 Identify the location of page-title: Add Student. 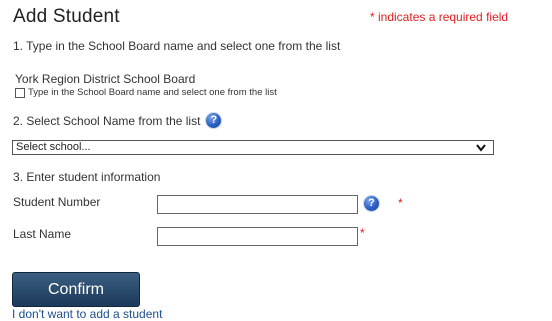
(66, 16).